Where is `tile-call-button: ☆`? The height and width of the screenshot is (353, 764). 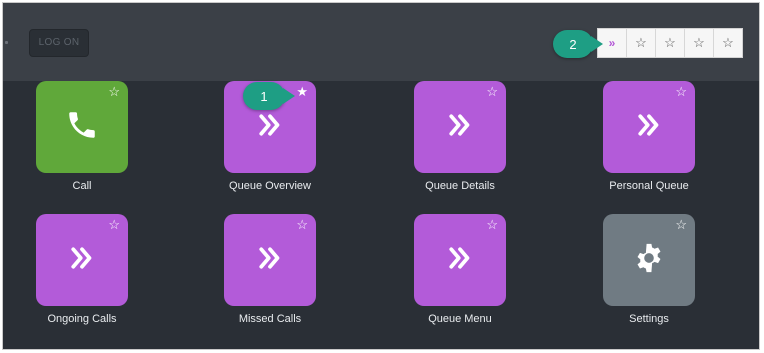
tile-call-button: ☆ is located at coordinates (82, 127).